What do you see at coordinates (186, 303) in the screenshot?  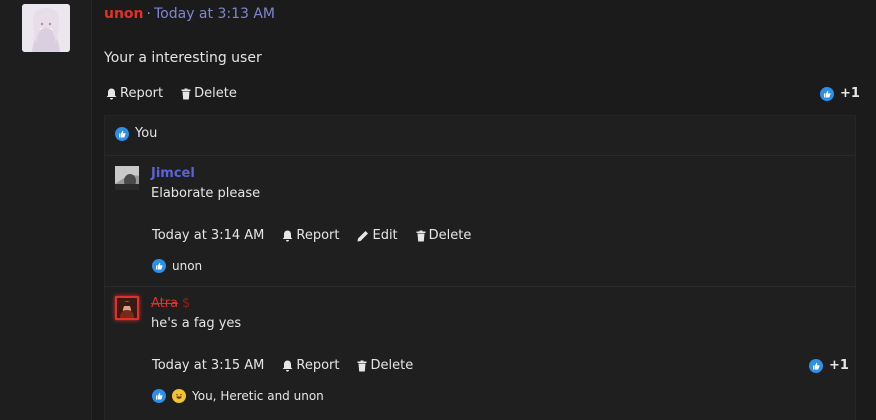 I see `dollar-icon: $` at bounding box center [186, 303].